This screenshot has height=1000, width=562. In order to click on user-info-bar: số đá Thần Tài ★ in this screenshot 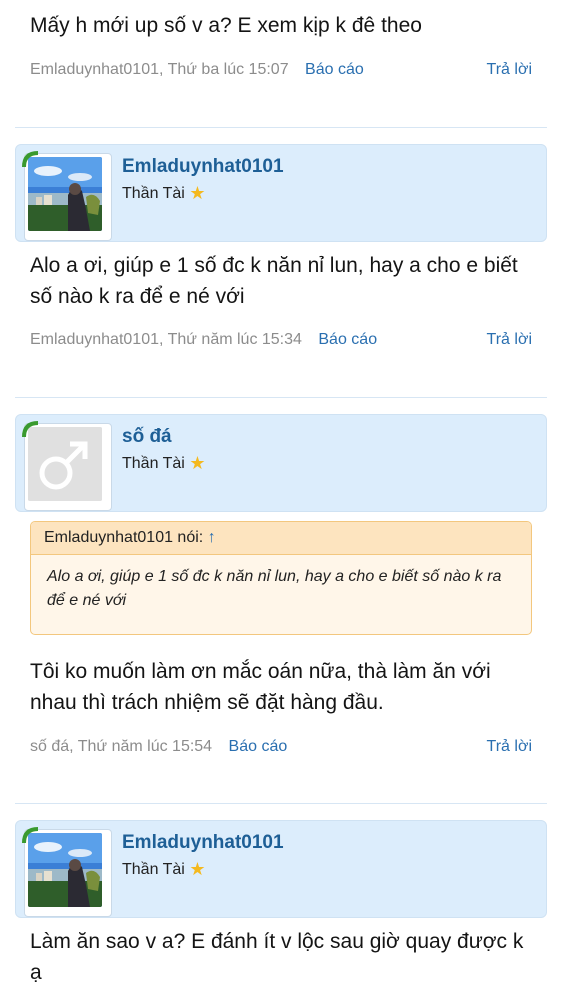, I will do `click(281, 463)`.